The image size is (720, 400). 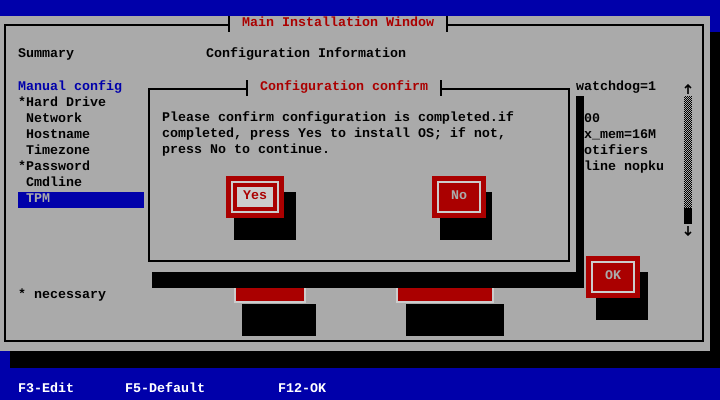 What do you see at coordinates (165, 390) in the screenshot?
I see `key-hint: F5-Default` at bounding box center [165, 390].